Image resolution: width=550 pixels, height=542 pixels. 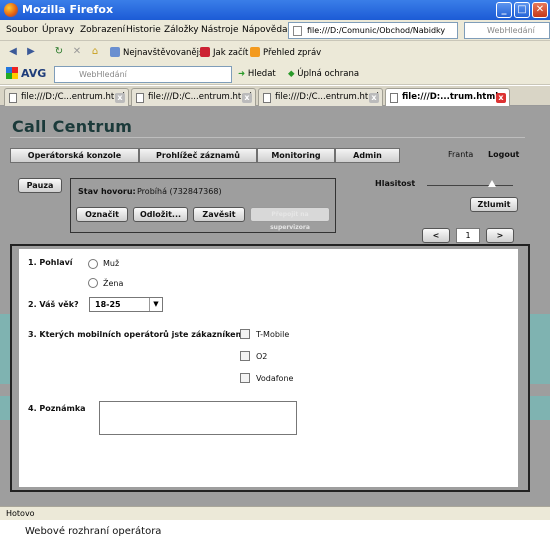 I want to click on forward-icon: ▶, so click(x=31, y=52).